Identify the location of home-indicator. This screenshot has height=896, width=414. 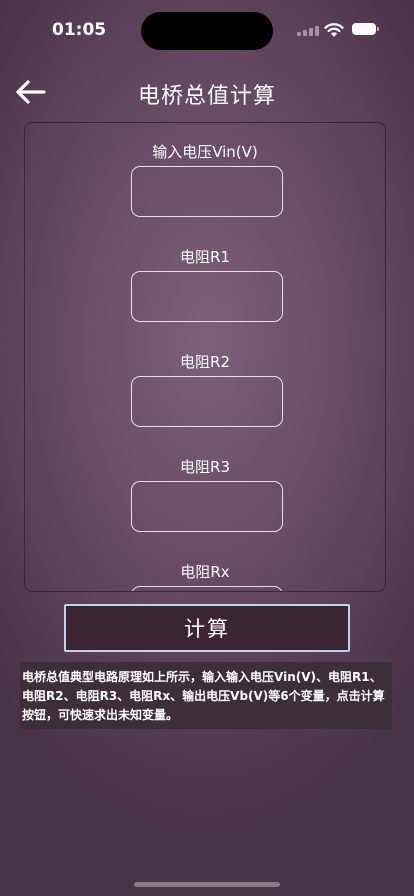
(207, 884).